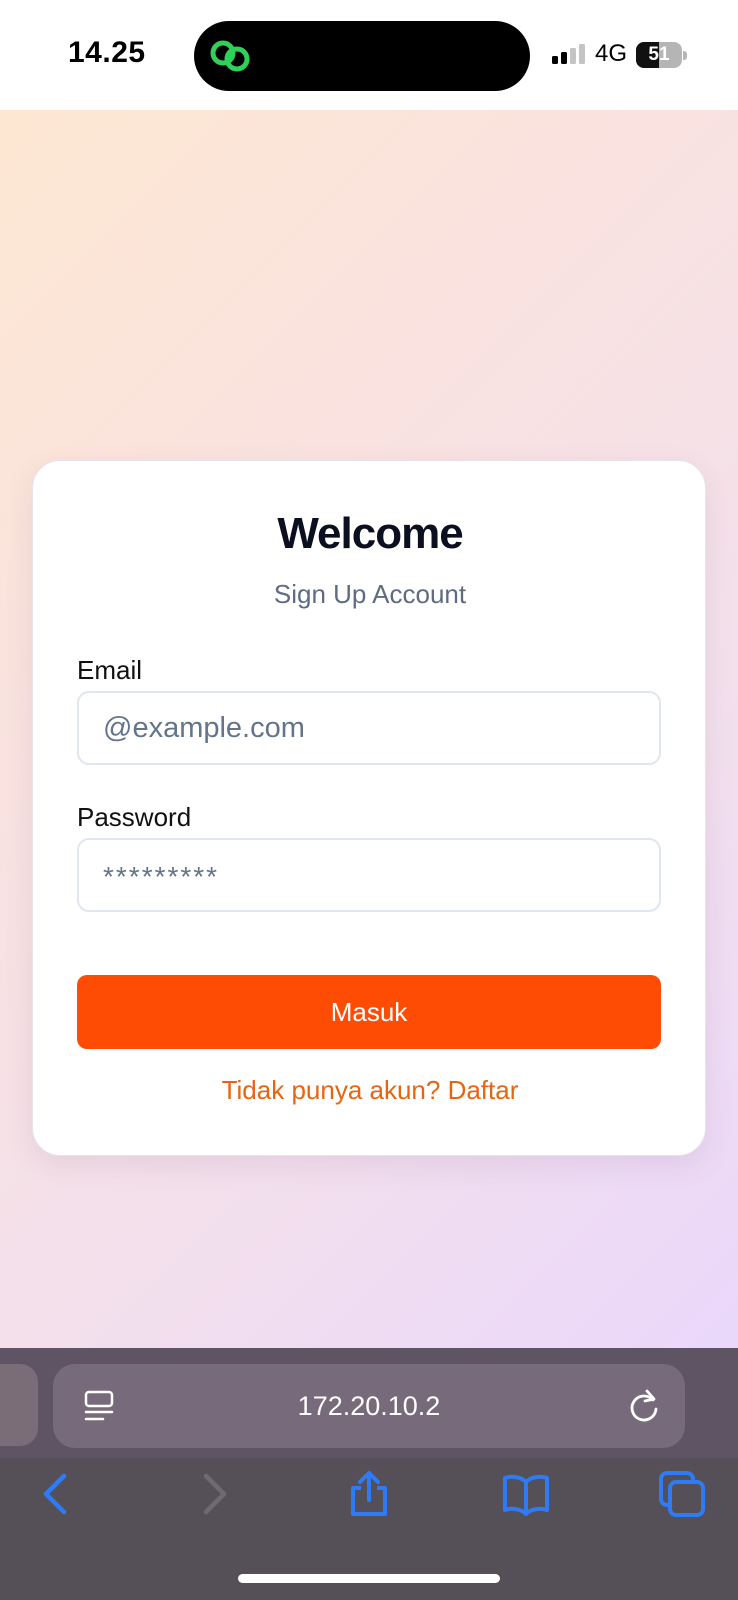  What do you see at coordinates (369, 875) in the screenshot?
I see `password-field: *********` at bounding box center [369, 875].